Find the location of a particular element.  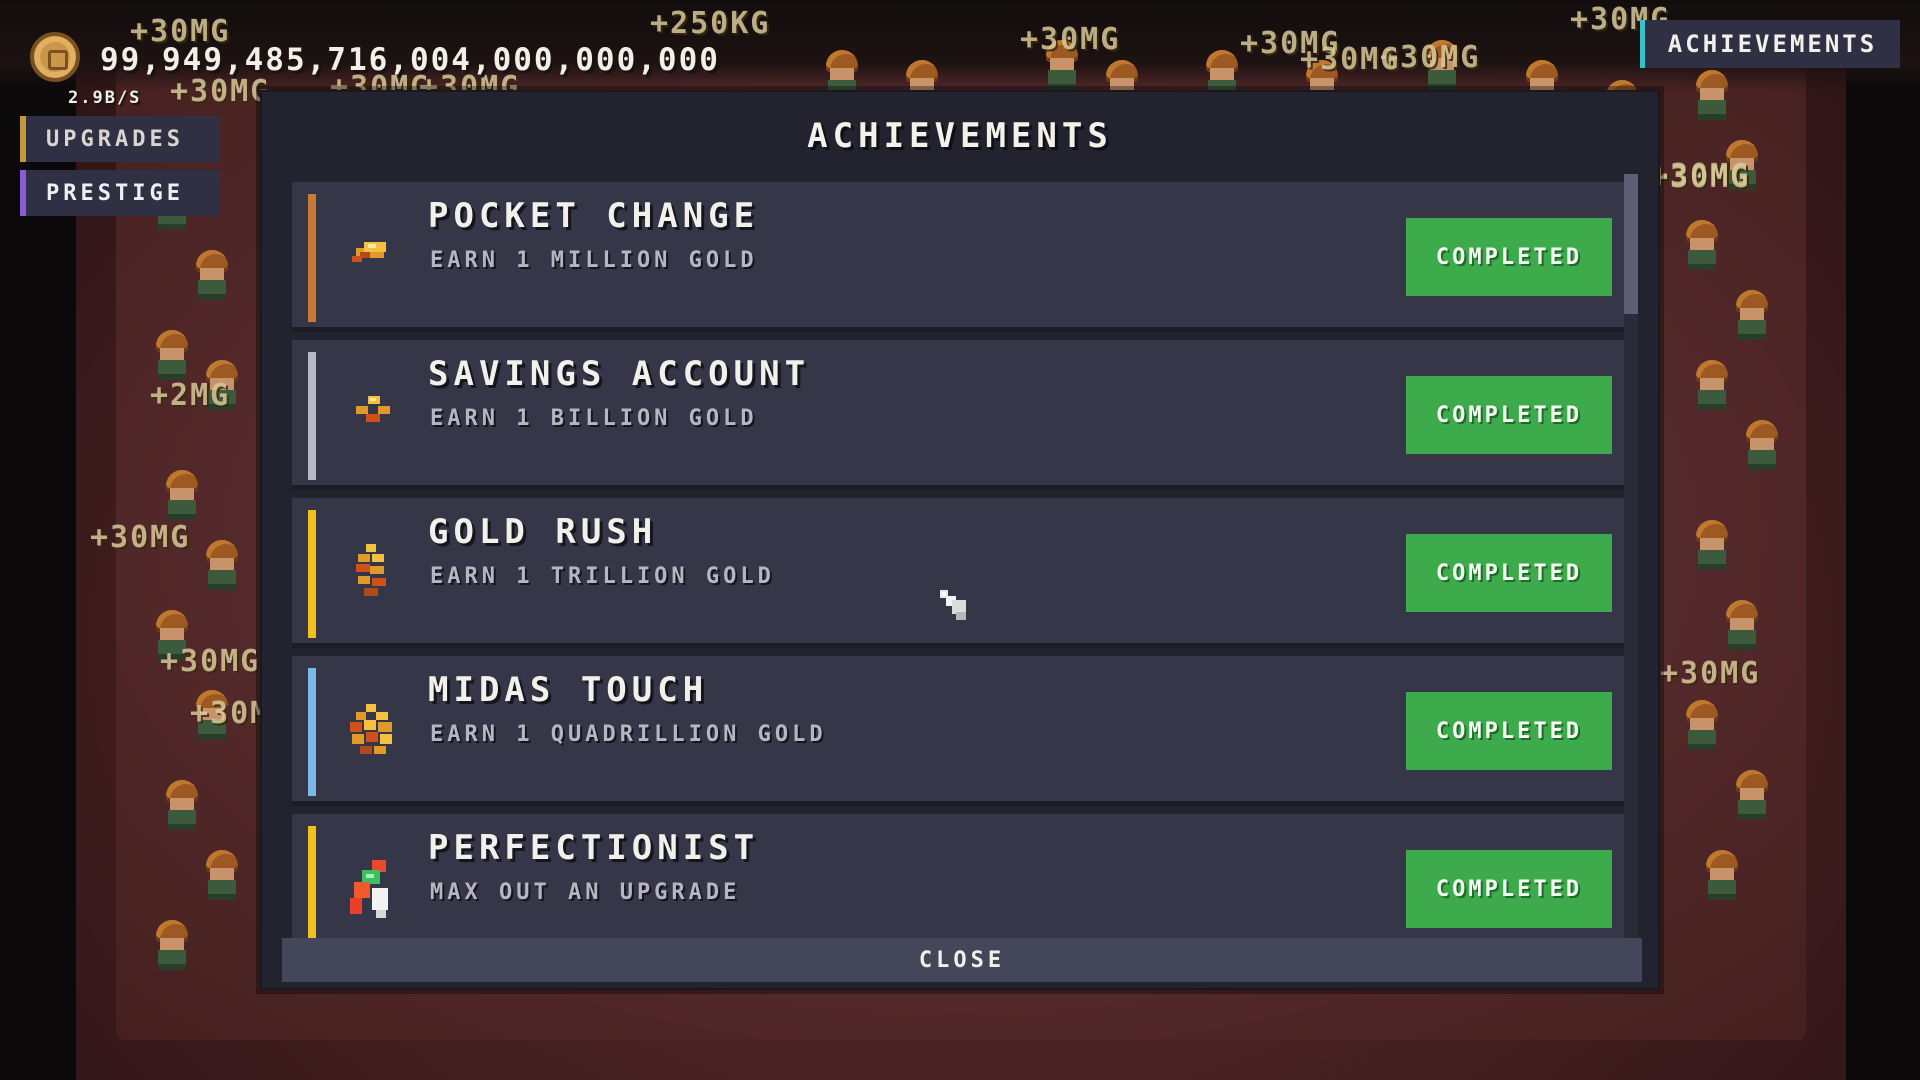

achievement-name: SAVINGS ACCOUNT is located at coordinates (619, 374).